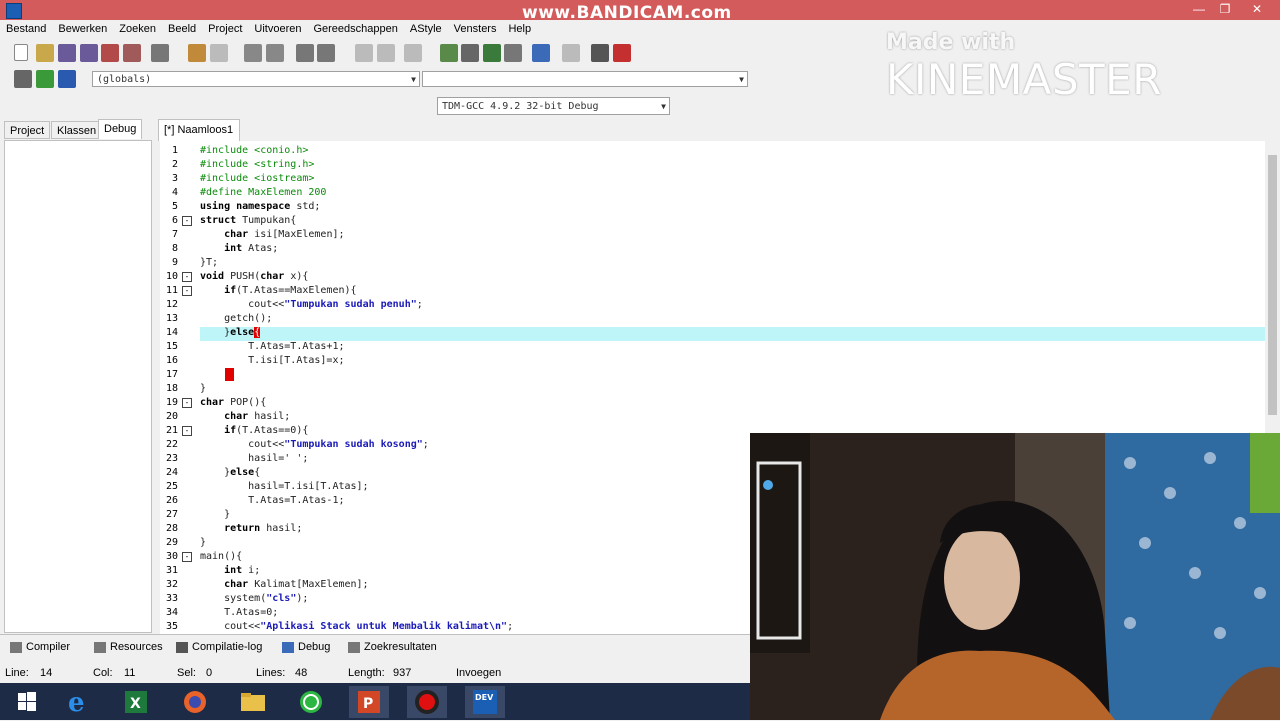 The width and height of the screenshot is (1280, 721). I want to click on menu-uitvoeren: Uitvoeren, so click(277, 29).